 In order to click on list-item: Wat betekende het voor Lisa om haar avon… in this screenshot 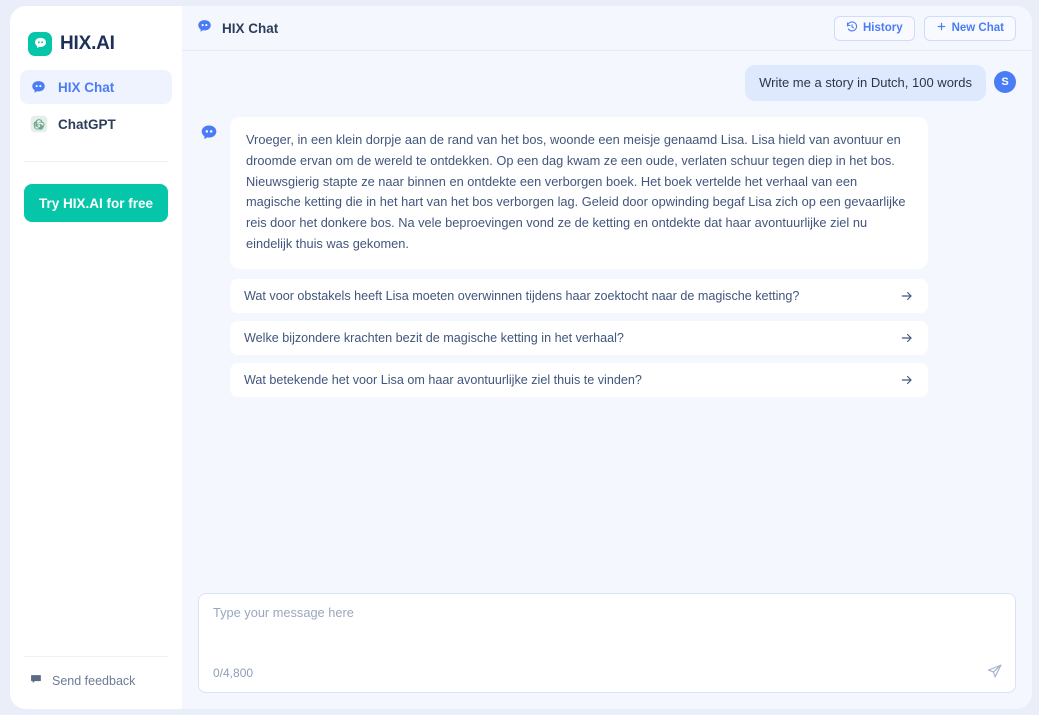, I will do `click(579, 379)`.